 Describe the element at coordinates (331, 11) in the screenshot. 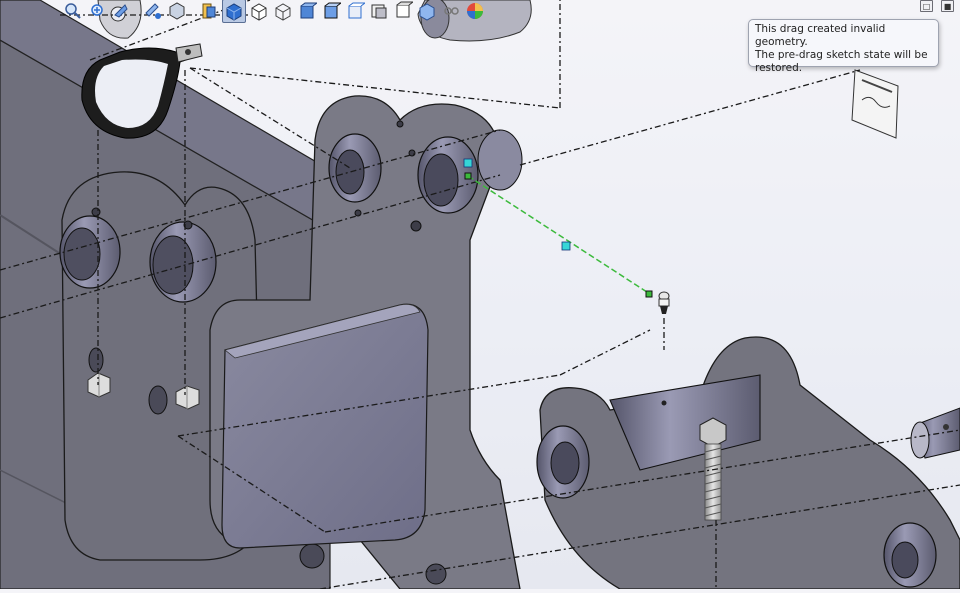

I see `shaded-edges-icon` at that location.